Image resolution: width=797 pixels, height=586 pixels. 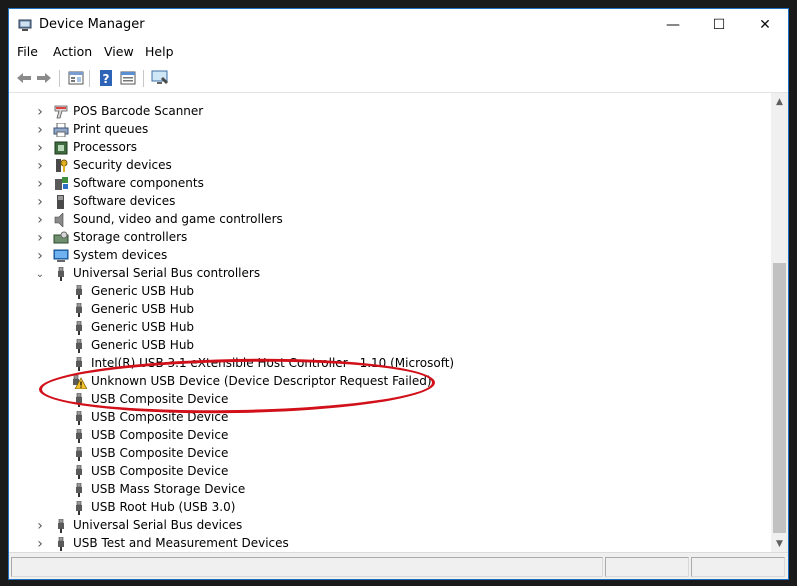 I want to click on close-button: ✕, so click(x=765, y=25).